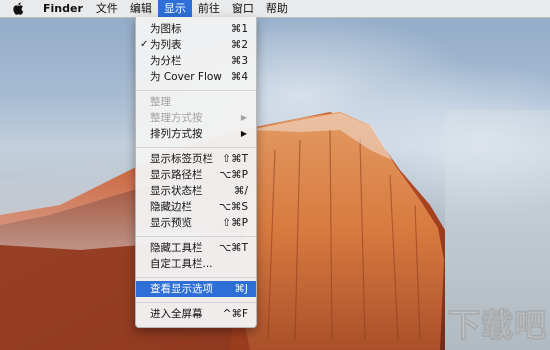 This screenshot has height=350, width=550. I want to click on menu-item-label: 排列方式按, so click(176, 134).